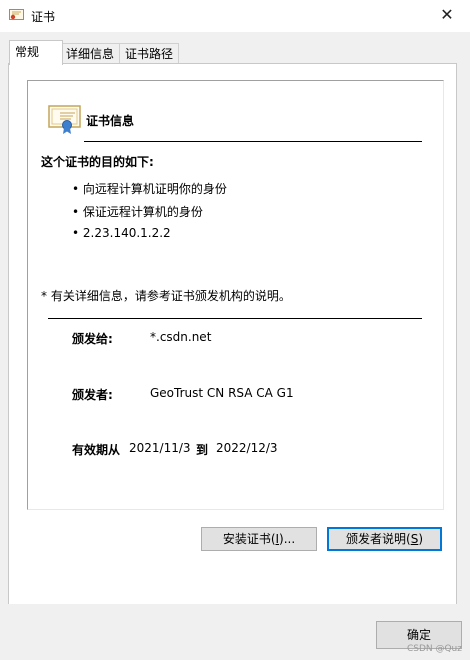 This screenshot has width=470, height=660. What do you see at coordinates (202, 450) in the screenshot?
I see `validity-to-label: 到` at bounding box center [202, 450].